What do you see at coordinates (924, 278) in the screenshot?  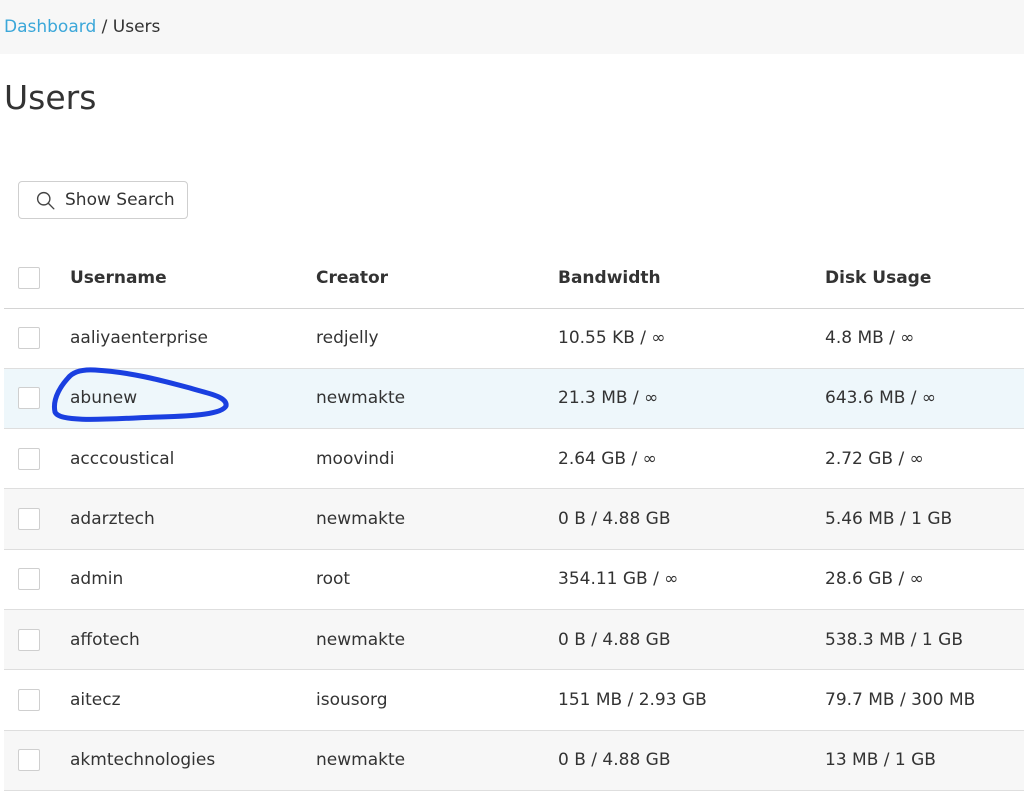 I see `column-header-disk-usage: Disk Usage` at bounding box center [924, 278].